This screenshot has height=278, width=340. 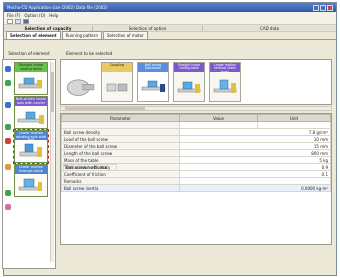 I want to click on element-item: Straight linear sliding table, so click(x=31, y=78).